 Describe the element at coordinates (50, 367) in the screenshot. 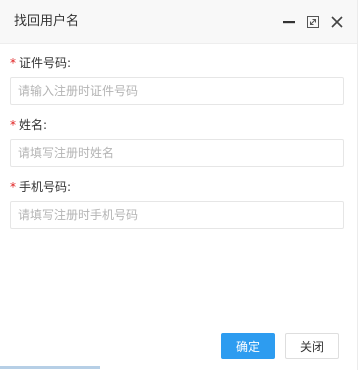

I see `scroll-indicator` at that location.